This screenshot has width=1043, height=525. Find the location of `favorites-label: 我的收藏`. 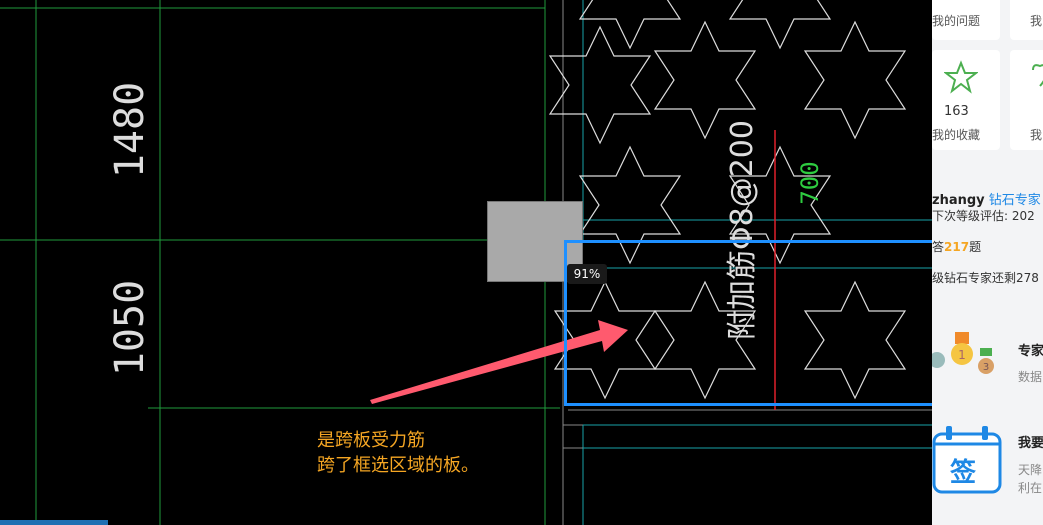

favorites-label: 我的收藏 is located at coordinates (956, 135).